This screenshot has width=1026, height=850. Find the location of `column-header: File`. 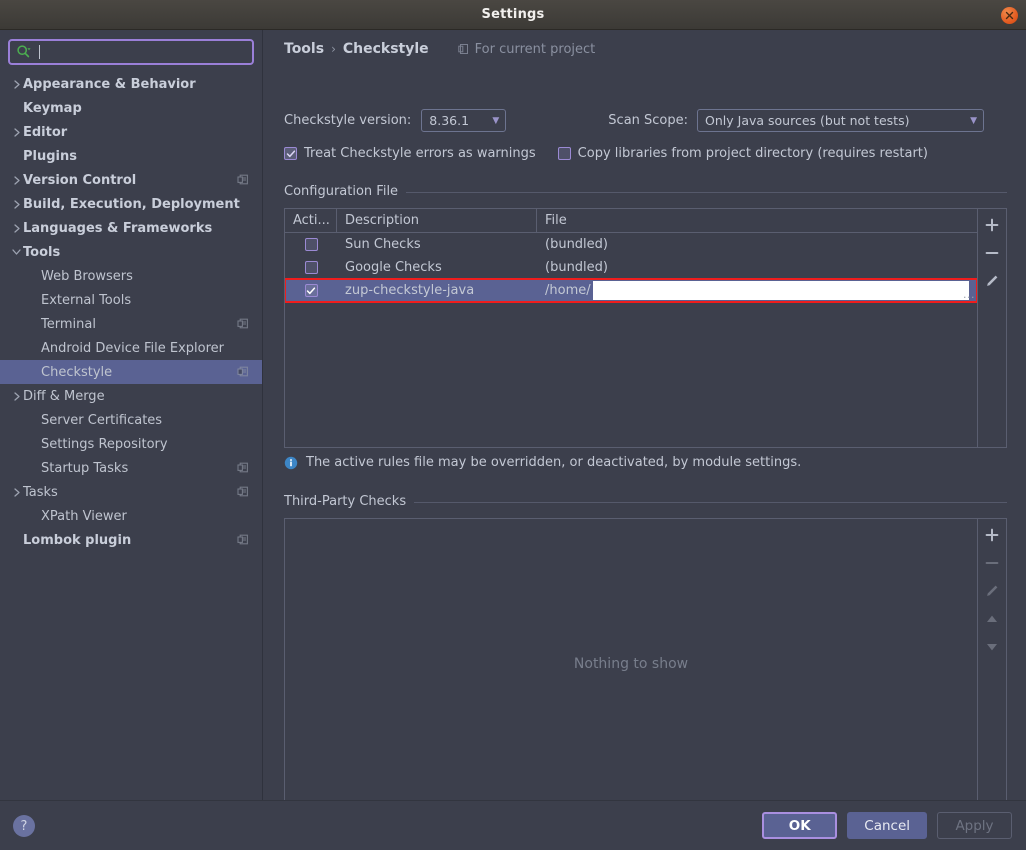

column-header: File is located at coordinates (757, 221).